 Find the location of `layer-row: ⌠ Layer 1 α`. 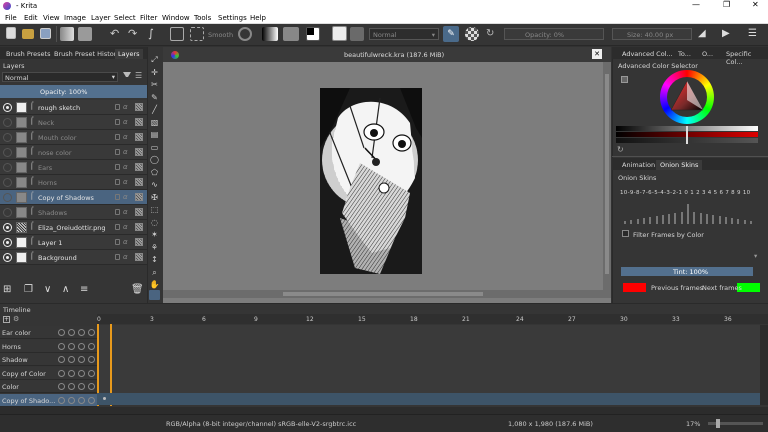

layer-row: ⌠ Layer 1 α is located at coordinates (73, 242).